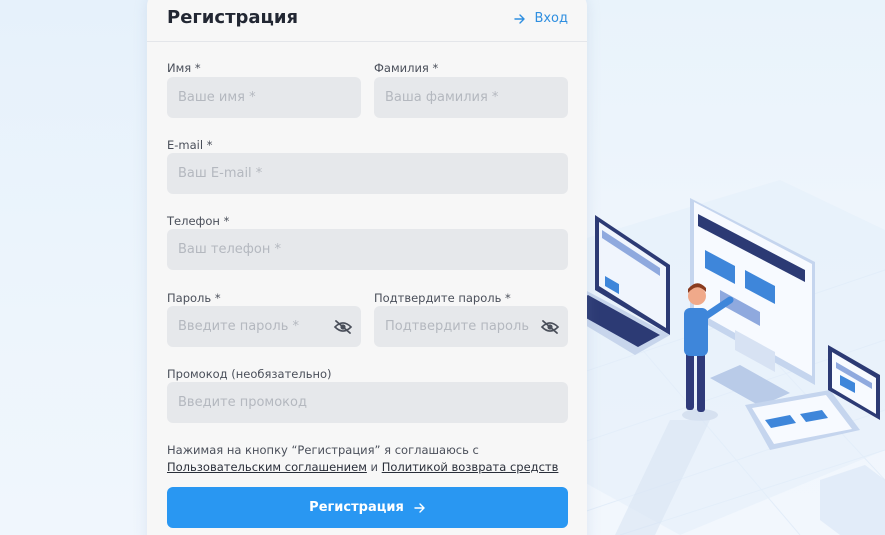 The width and height of the screenshot is (885, 535). Describe the element at coordinates (367, 402) in the screenshot. I see `promo-input` at that location.